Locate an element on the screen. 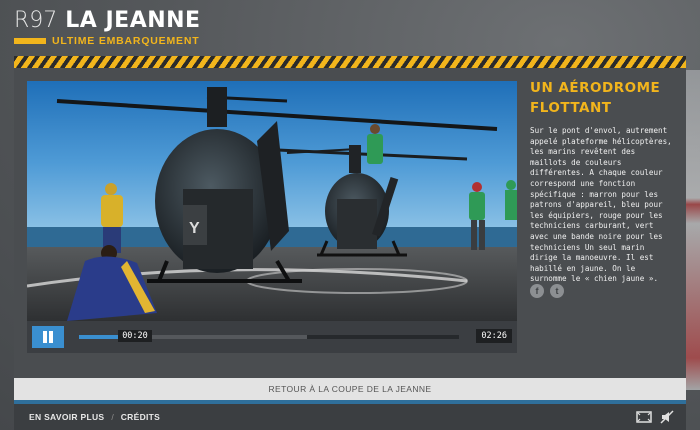  subtitle-row: ULTIME EMBARQUEMENT is located at coordinates (107, 41).